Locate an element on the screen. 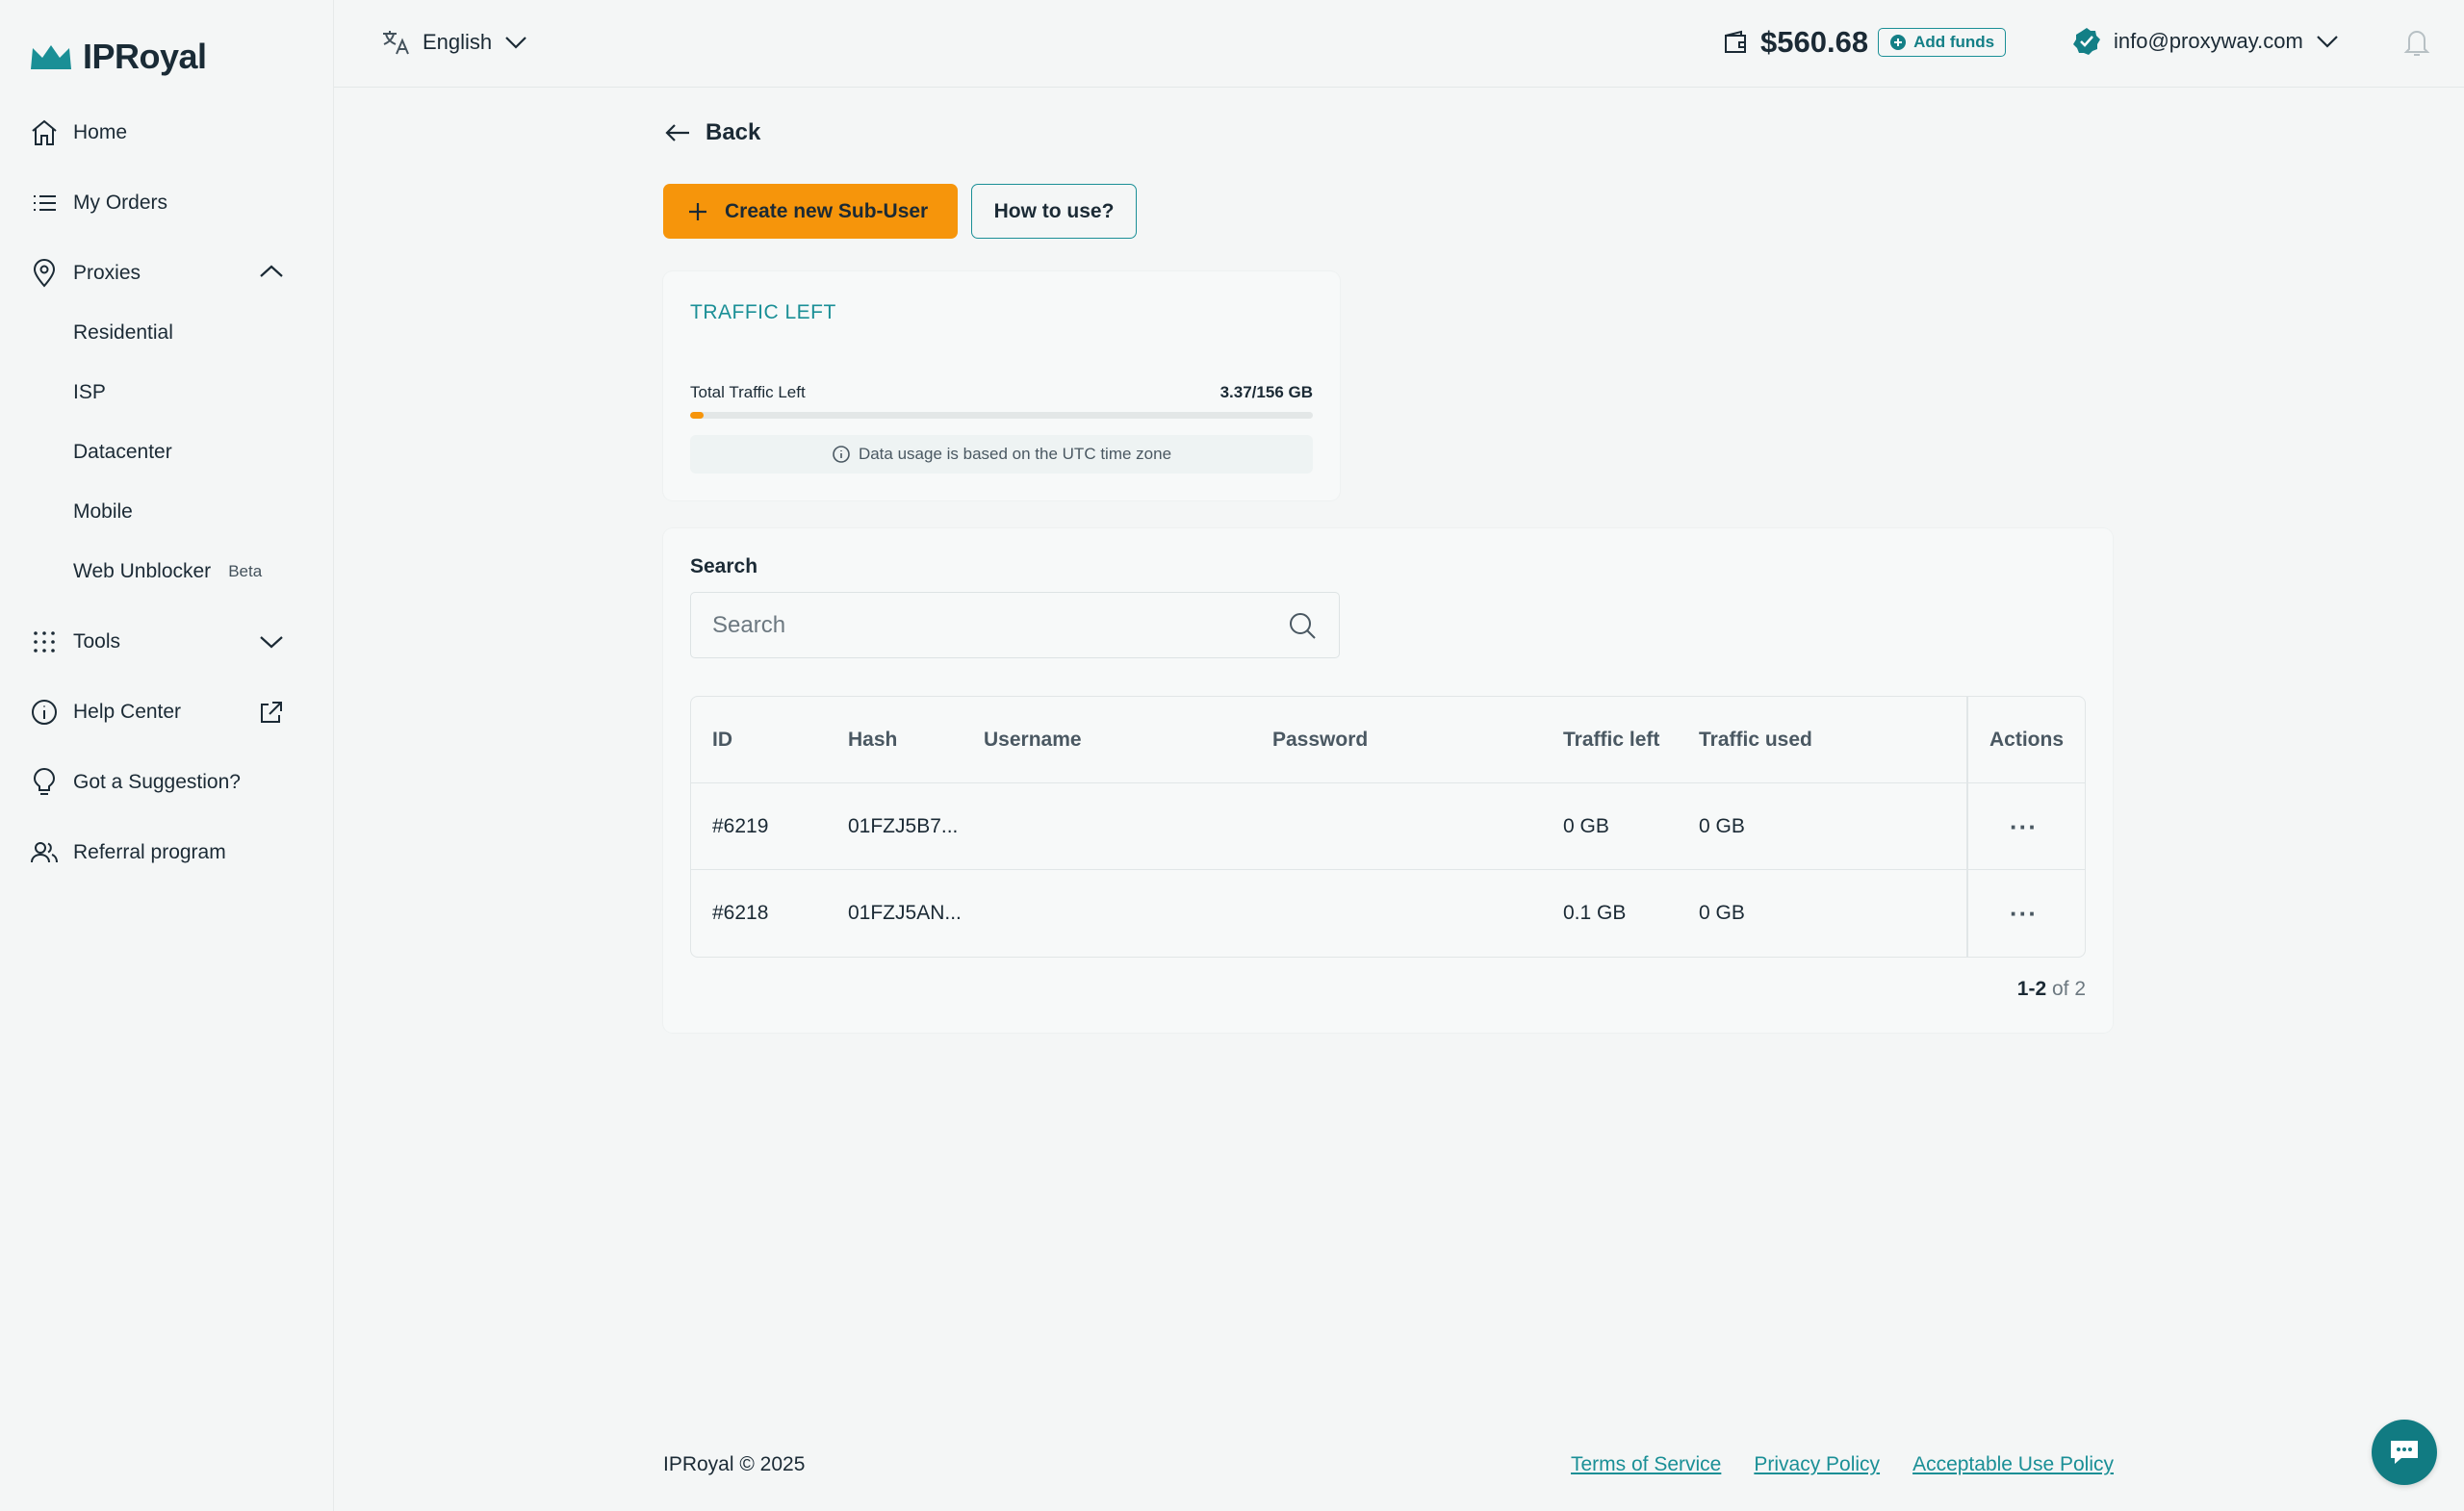  sidebar-item-label: Referral program is located at coordinates (149, 852).